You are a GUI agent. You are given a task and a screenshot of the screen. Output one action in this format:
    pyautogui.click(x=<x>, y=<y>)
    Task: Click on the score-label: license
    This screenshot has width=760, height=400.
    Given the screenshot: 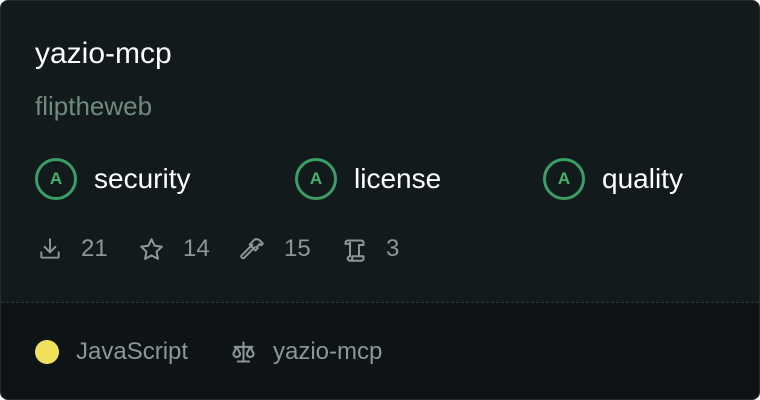 What is the action you would take?
    pyautogui.click(x=398, y=178)
    